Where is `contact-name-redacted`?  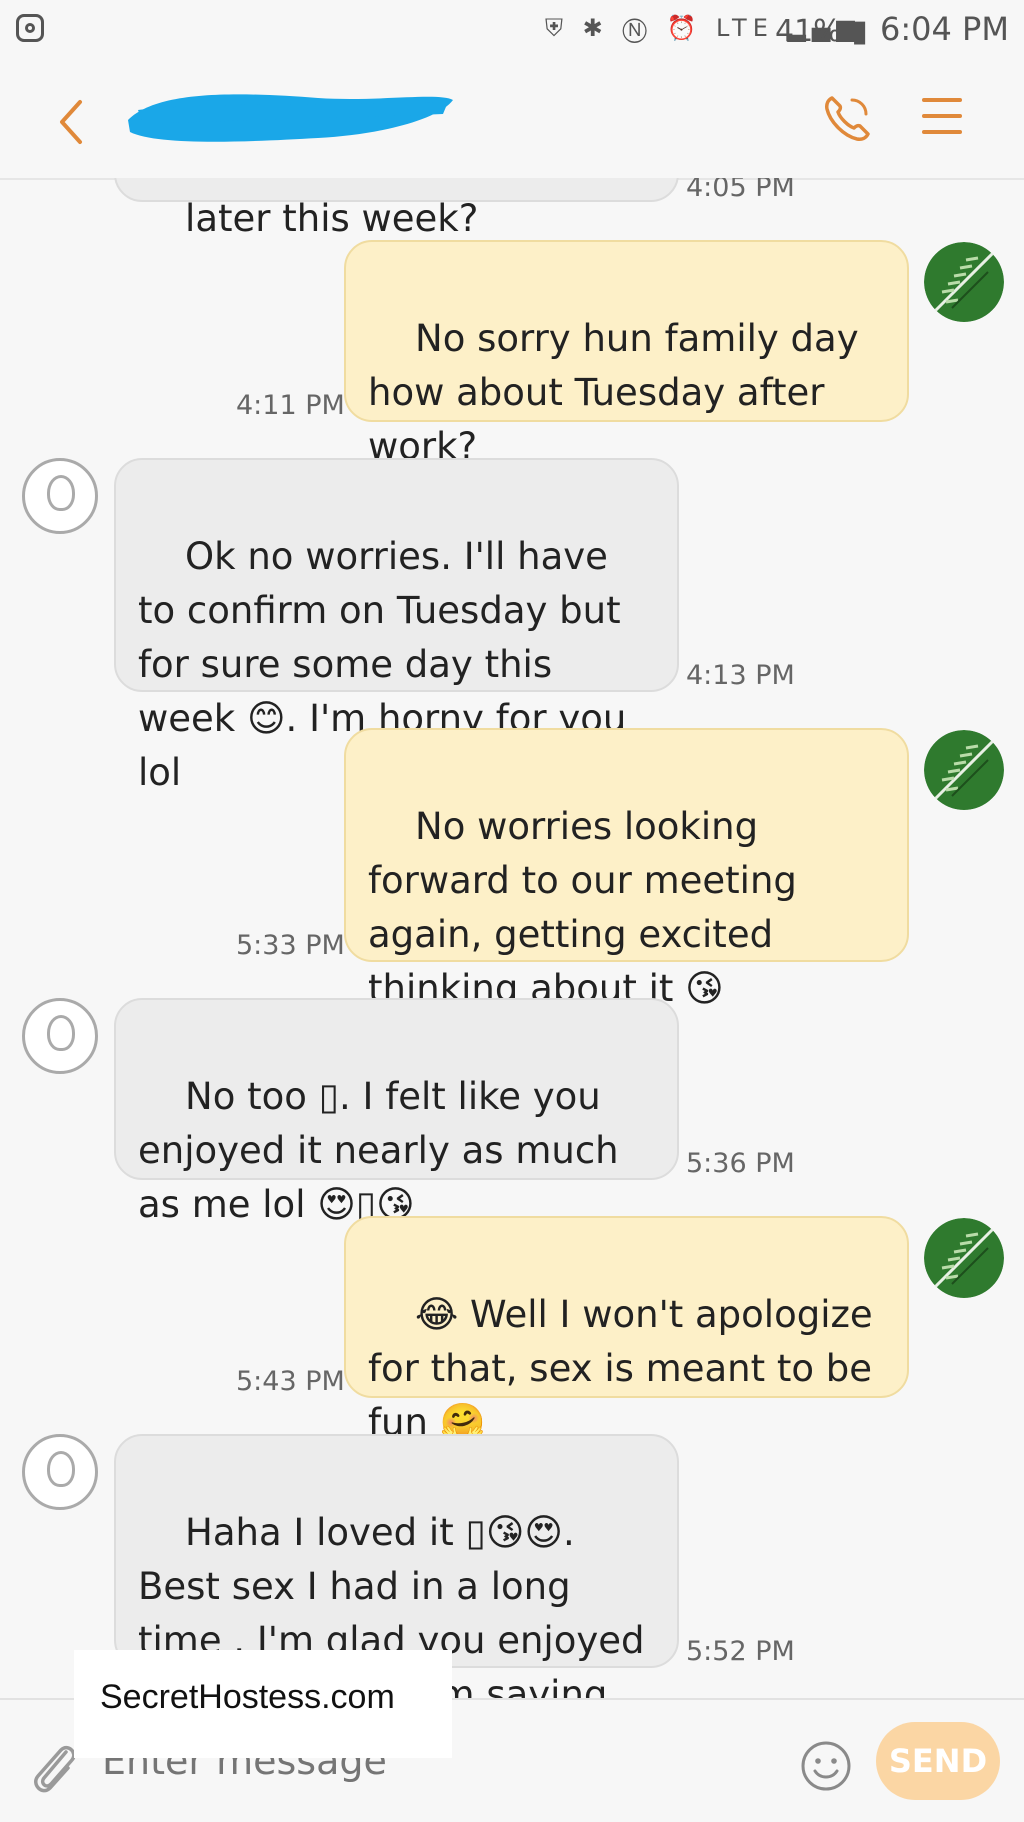 contact-name-redacted is located at coordinates (288, 115).